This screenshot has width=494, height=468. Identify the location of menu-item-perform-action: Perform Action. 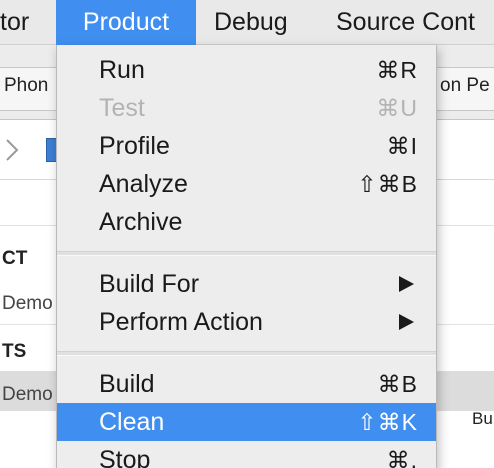
(246, 322).